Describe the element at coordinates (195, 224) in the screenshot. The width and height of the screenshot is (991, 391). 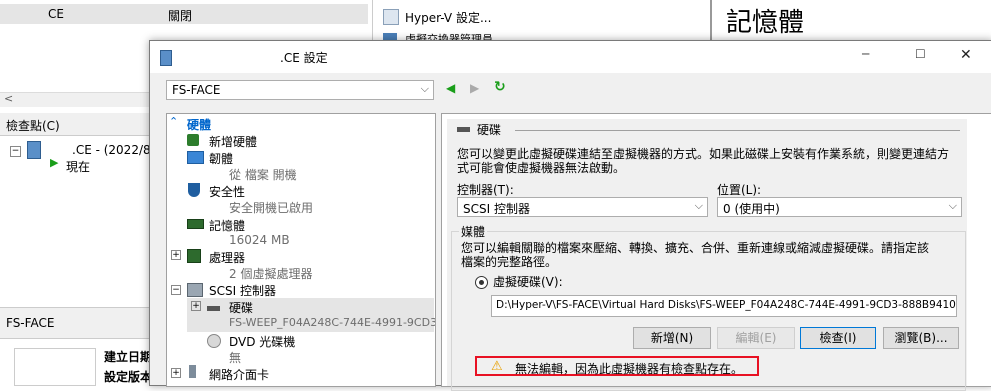
I see `memory-icon` at that location.